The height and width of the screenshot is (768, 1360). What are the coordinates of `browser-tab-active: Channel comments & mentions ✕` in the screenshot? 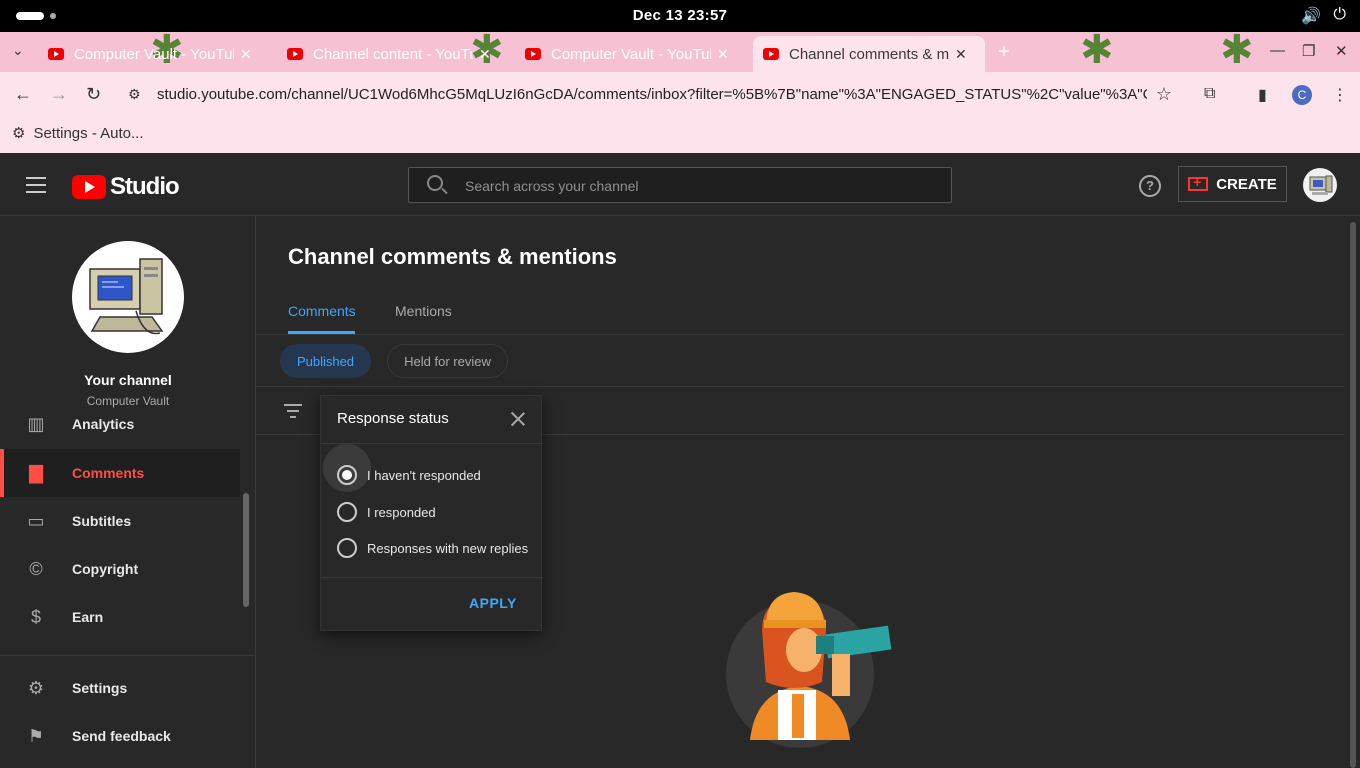 It's located at (869, 54).